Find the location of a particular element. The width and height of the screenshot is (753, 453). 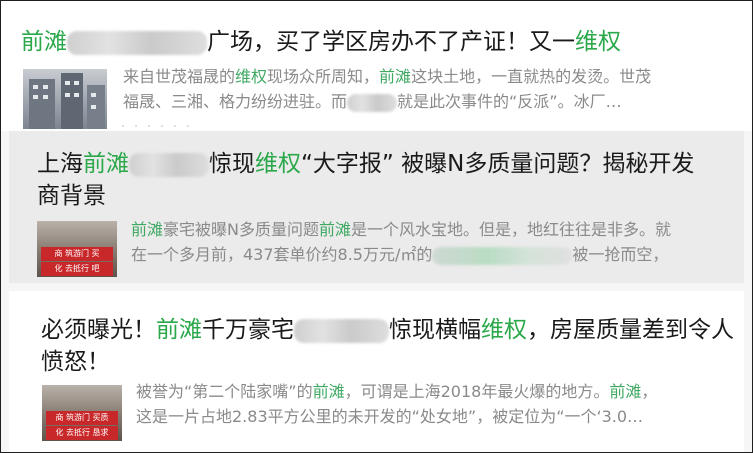

result-thumbnail: 商 筑游门 买 化 去抵行 吧 is located at coordinates (77, 249).